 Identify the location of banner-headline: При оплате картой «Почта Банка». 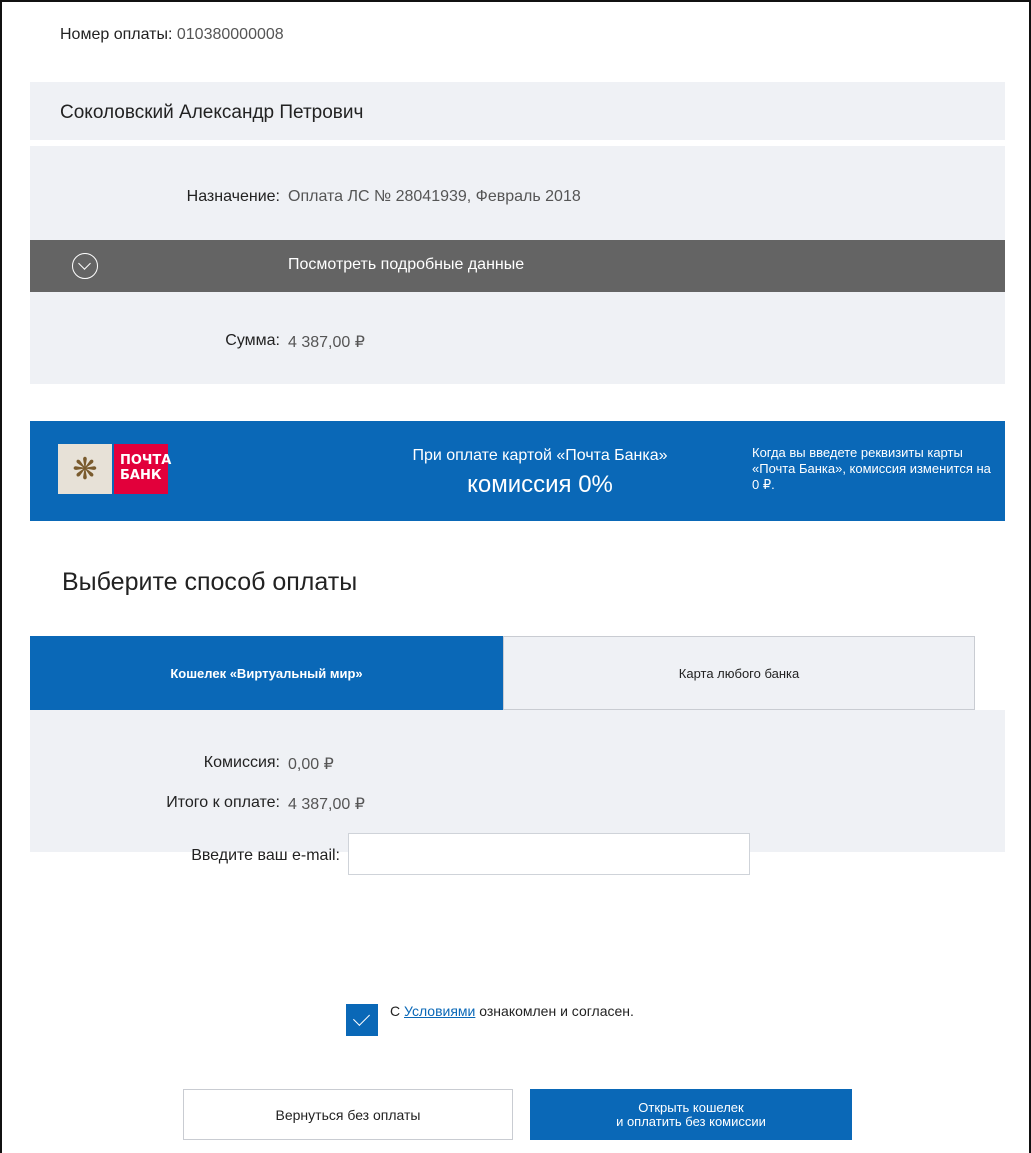
(540, 455).